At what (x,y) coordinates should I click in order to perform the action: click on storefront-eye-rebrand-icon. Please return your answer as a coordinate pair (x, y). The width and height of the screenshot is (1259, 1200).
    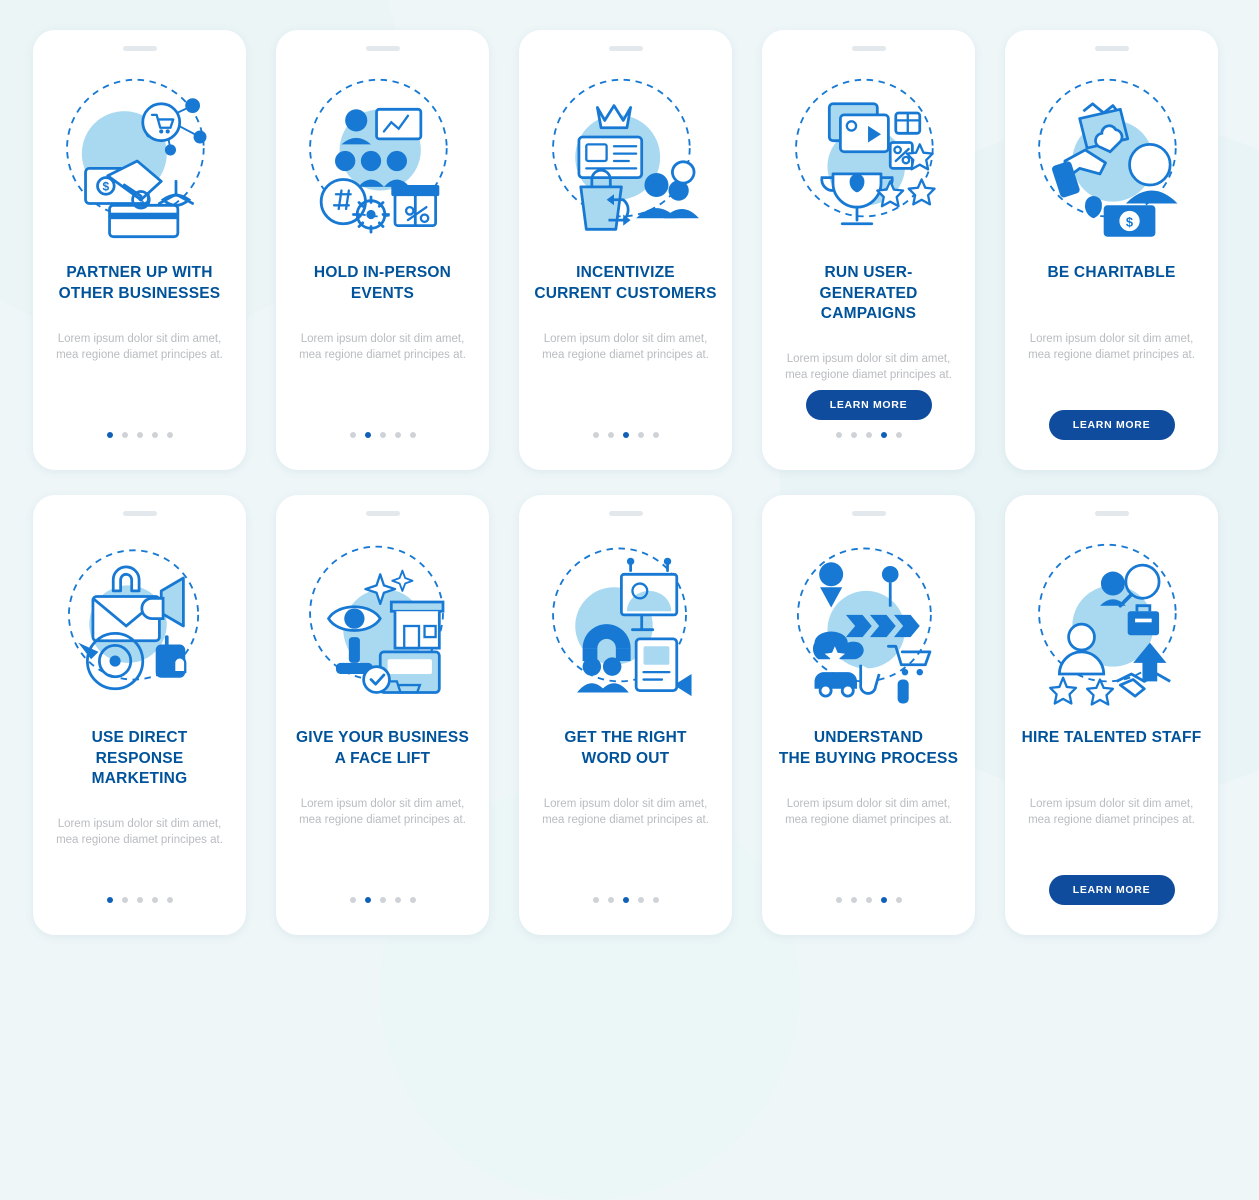
    Looking at the image, I should click on (383, 620).